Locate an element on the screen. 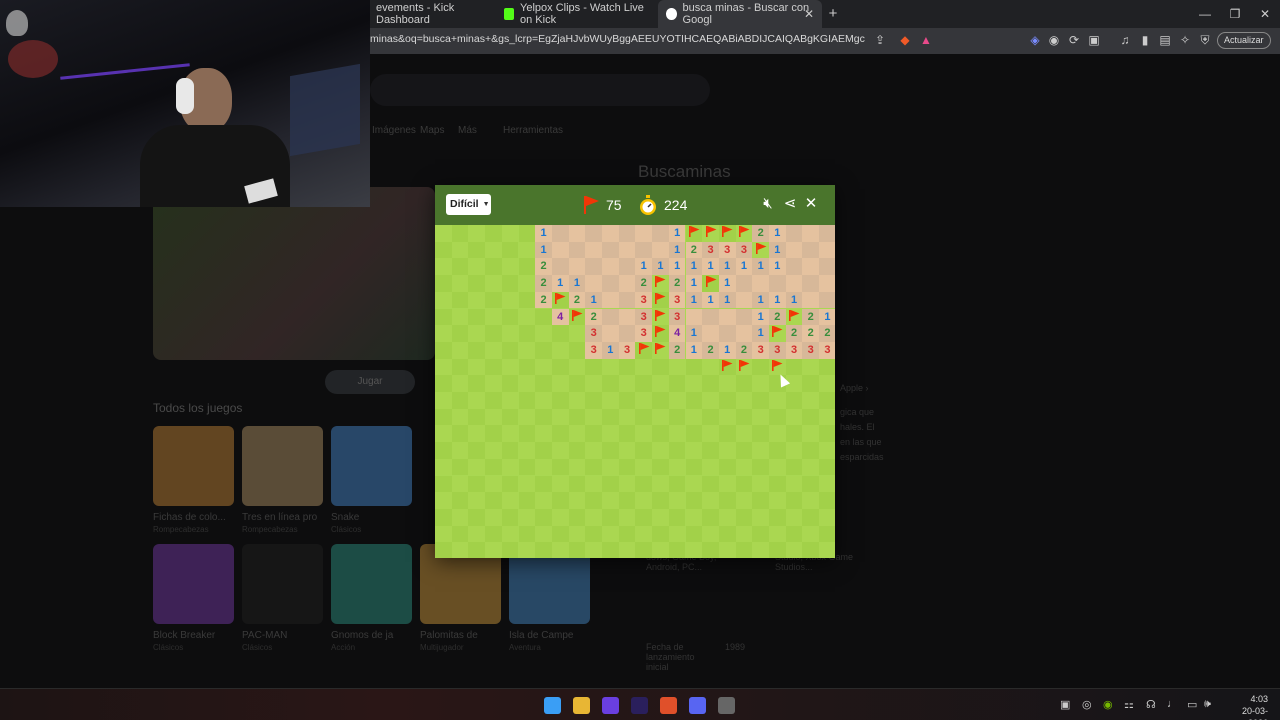  number-cell: 4 is located at coordinates (677, 333).